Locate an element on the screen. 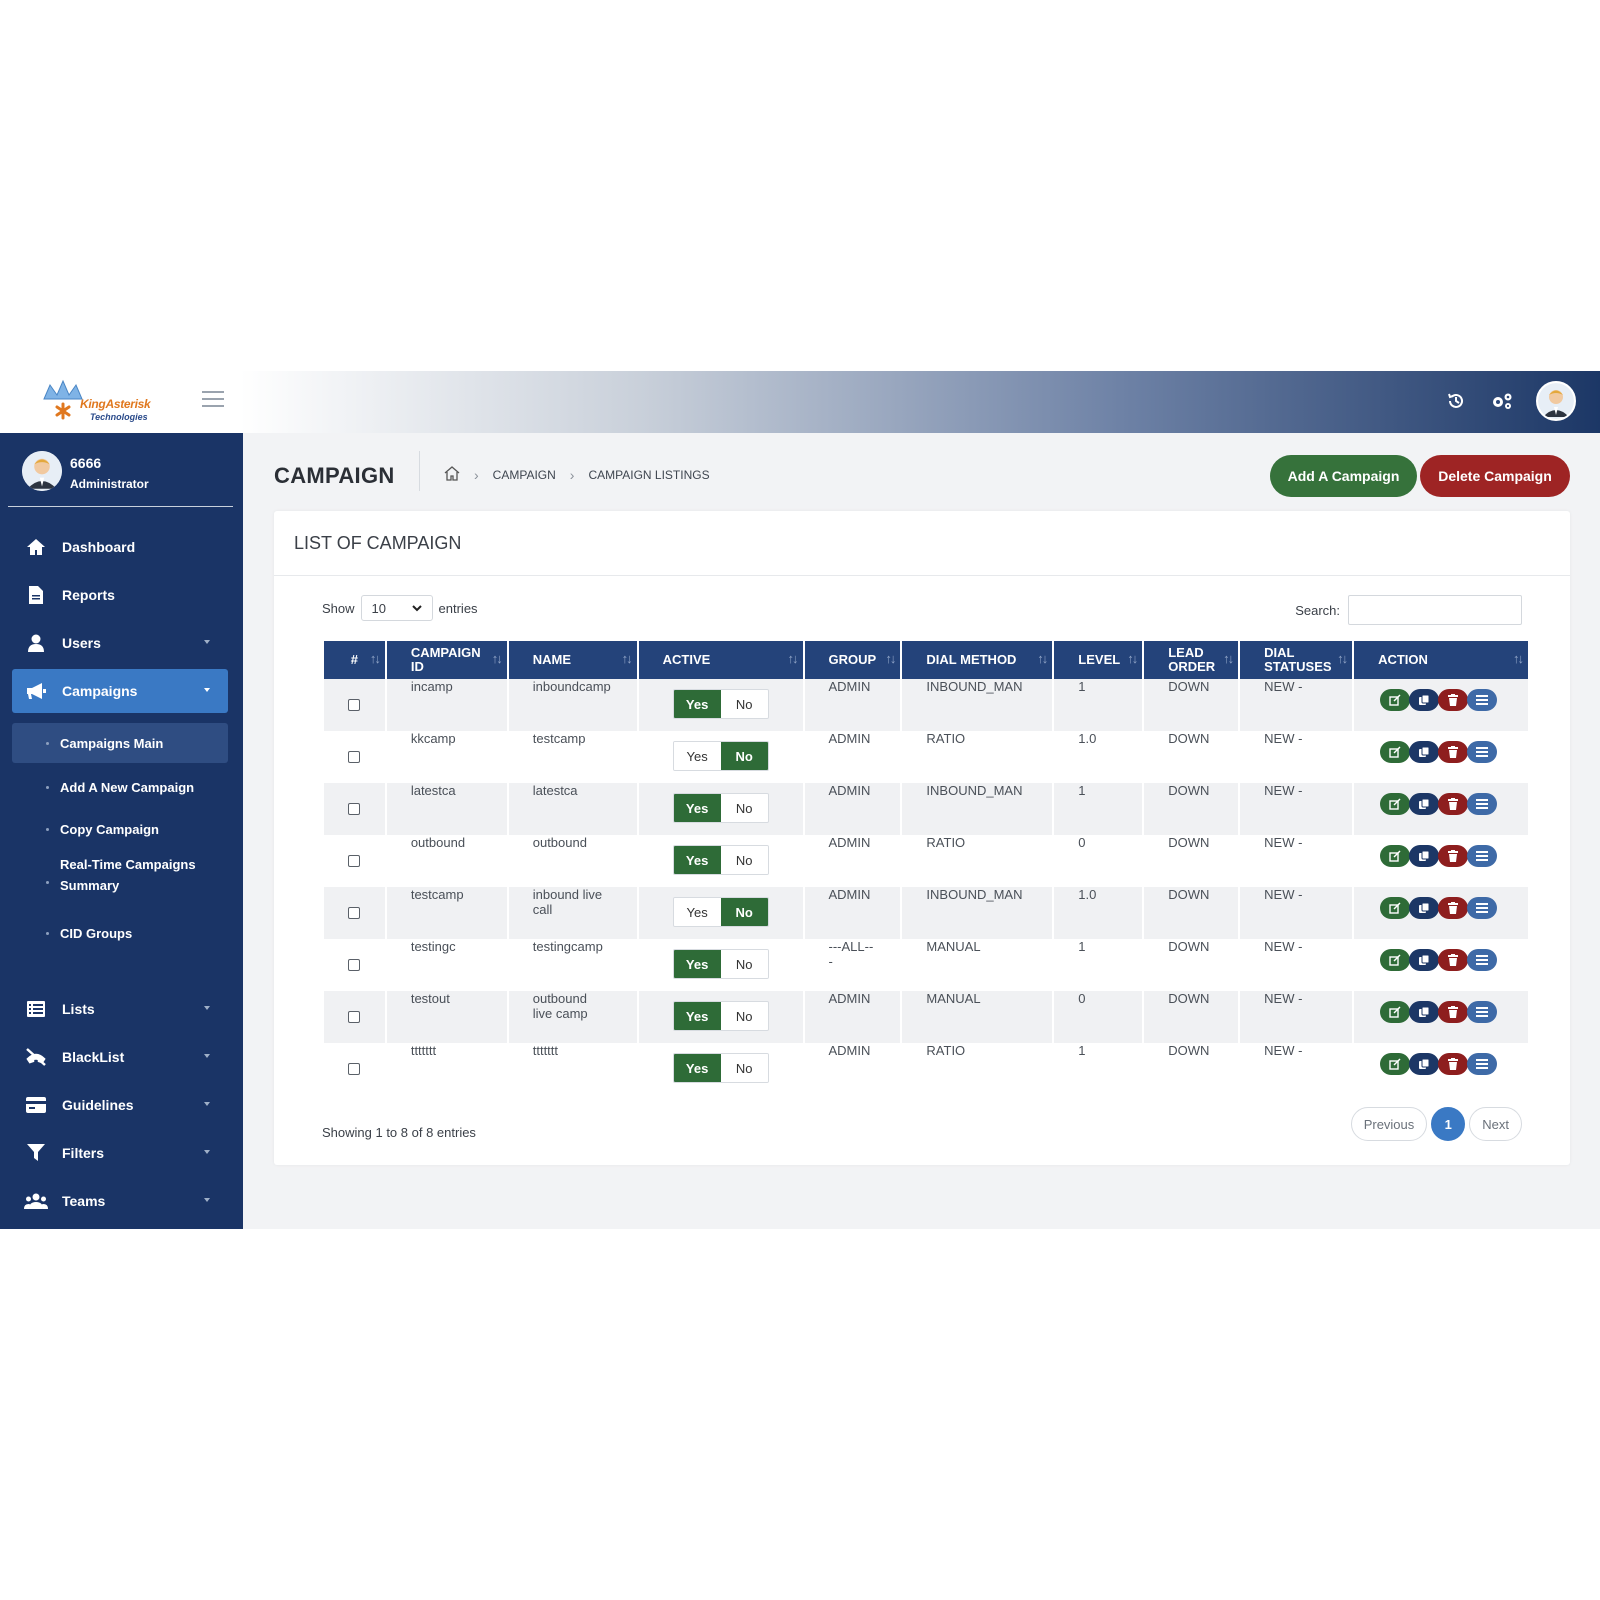 Image resolution: width=1600 pixels, height=1600 pixels. menu-toggle-icon is located at coordinates (213, 400).